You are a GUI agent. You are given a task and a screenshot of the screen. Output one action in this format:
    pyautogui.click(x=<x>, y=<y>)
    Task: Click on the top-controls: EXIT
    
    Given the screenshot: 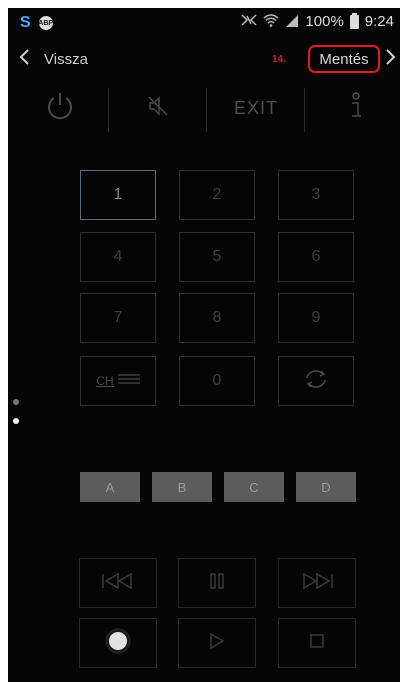 What is the action you would take?
    pyautogui.click(x=204, y=108)
    